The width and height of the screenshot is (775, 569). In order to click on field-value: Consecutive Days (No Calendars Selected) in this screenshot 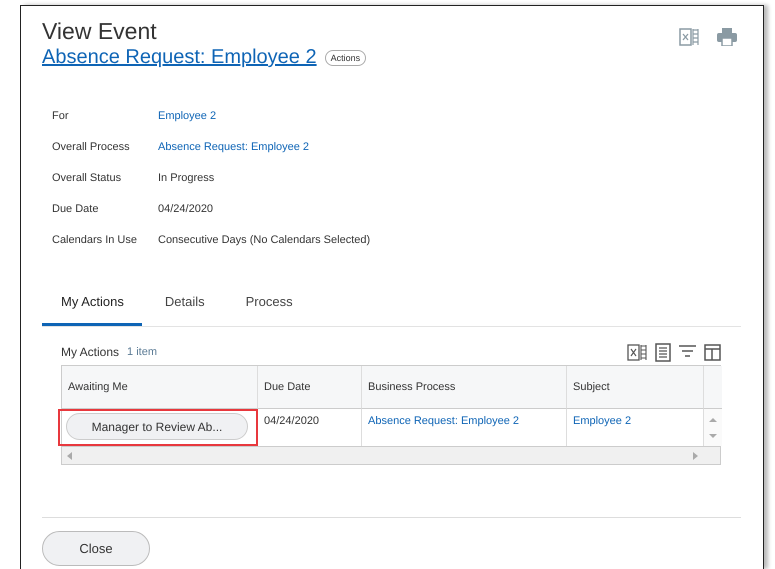, I will do `click(264, 240)`.